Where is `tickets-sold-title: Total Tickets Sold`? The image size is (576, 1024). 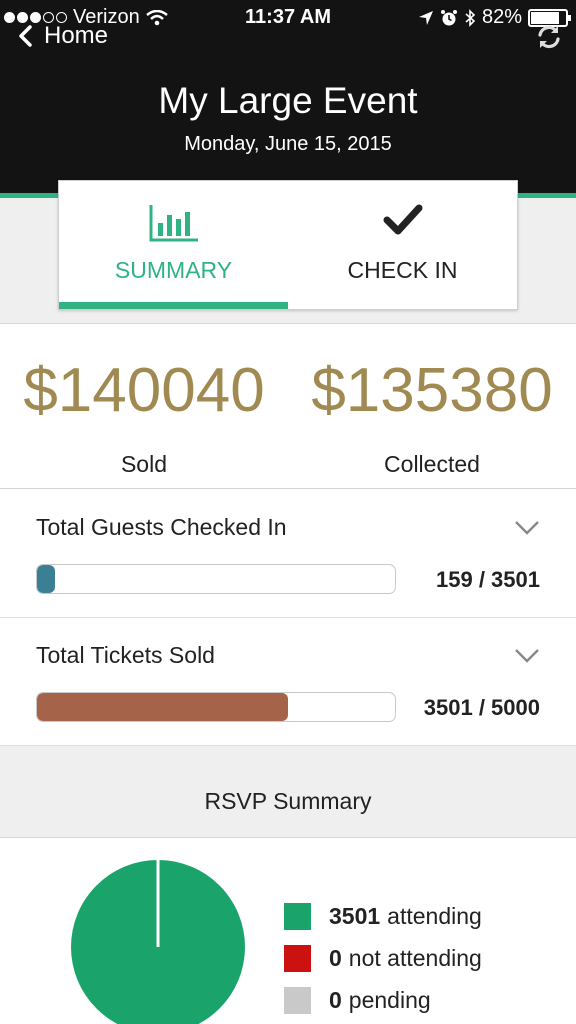
tickets-sold-title: Total Tickets Sold is located at coordinates (125, 655).